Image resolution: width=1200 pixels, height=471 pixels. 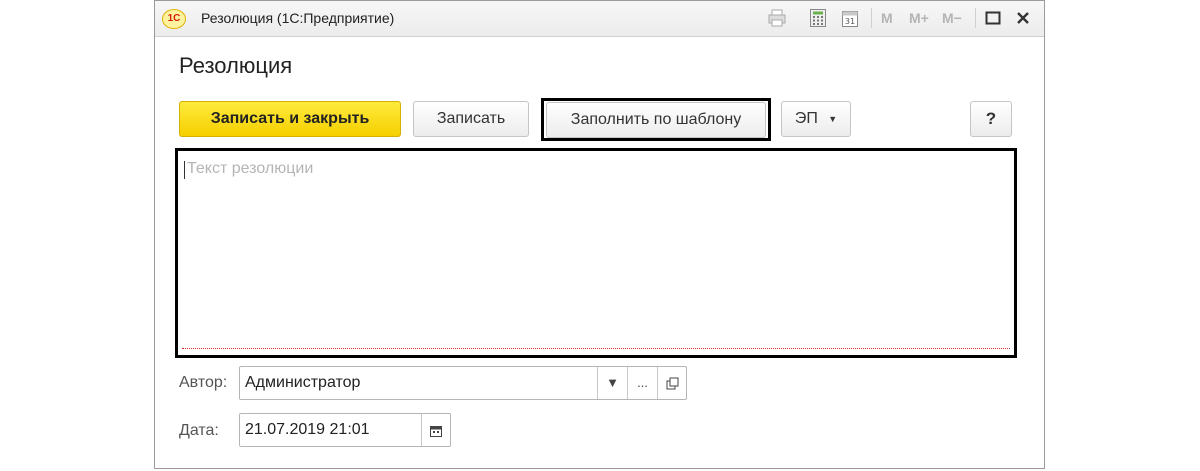 What do you see at coordinates (435, 430) in the screenshot?
I see `calendar-icon` at bounding box center [435, 430].